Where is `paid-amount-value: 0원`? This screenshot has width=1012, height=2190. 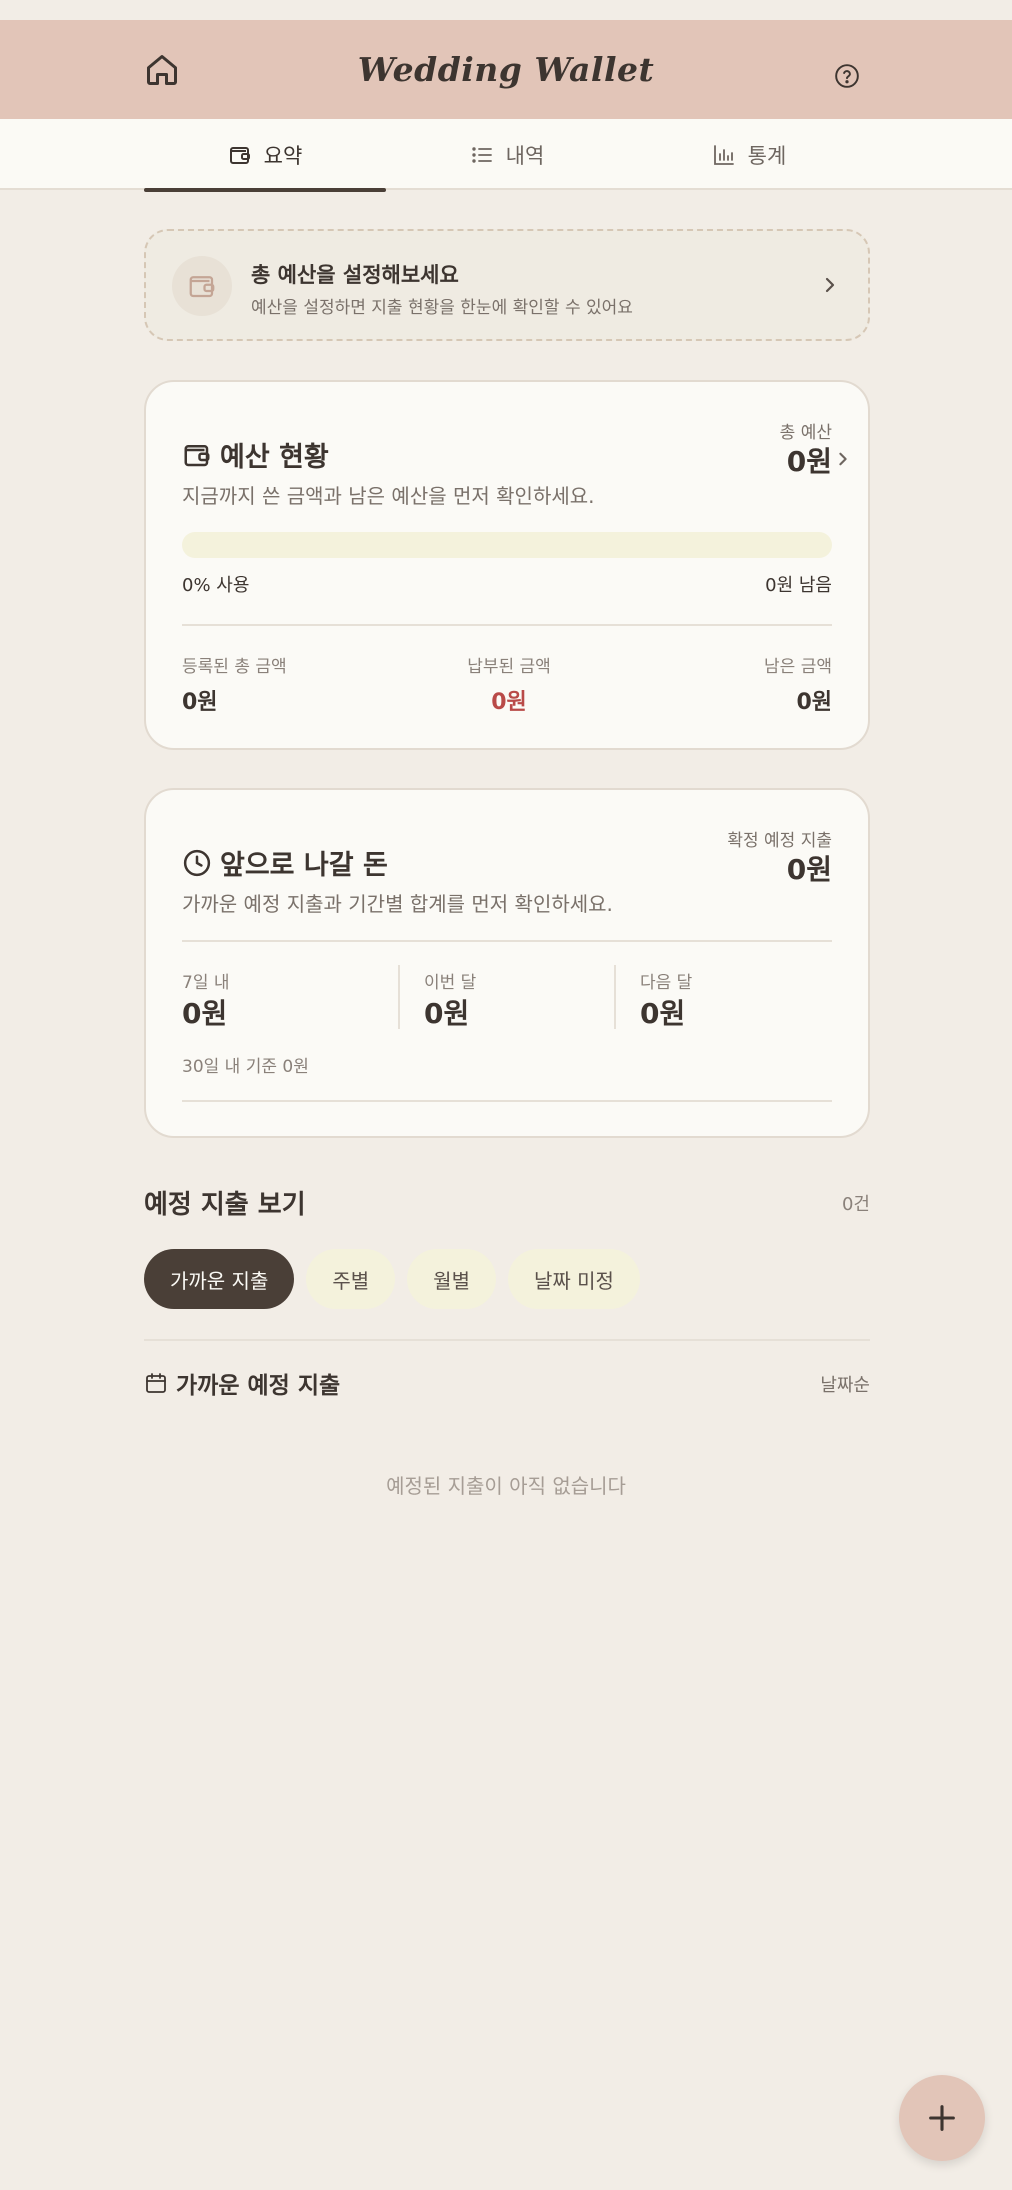
paid-amount-value: 0원 is located at coordinates (509, 702).